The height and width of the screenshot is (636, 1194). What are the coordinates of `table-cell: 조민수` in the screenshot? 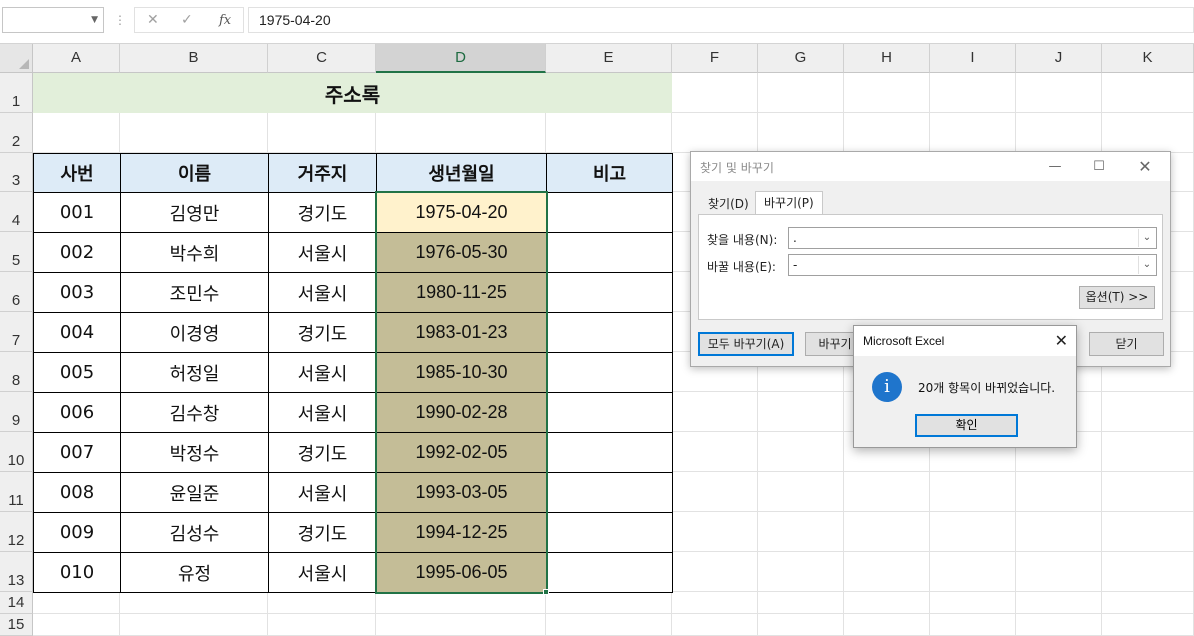 It's located at (194, 292).